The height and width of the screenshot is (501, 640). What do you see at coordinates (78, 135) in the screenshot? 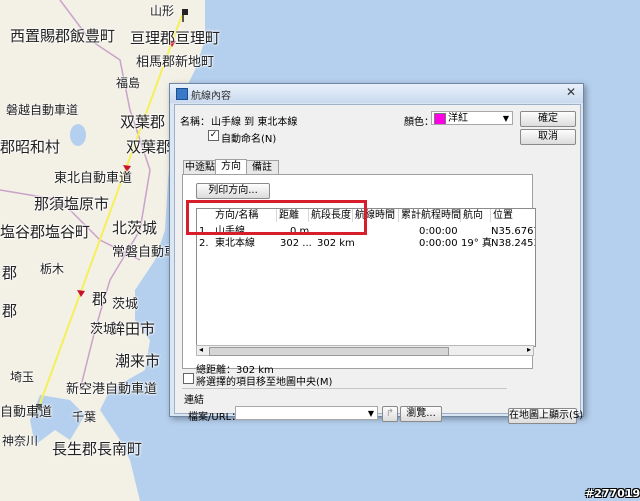
I see `lake` at bounding box center [78, 135].